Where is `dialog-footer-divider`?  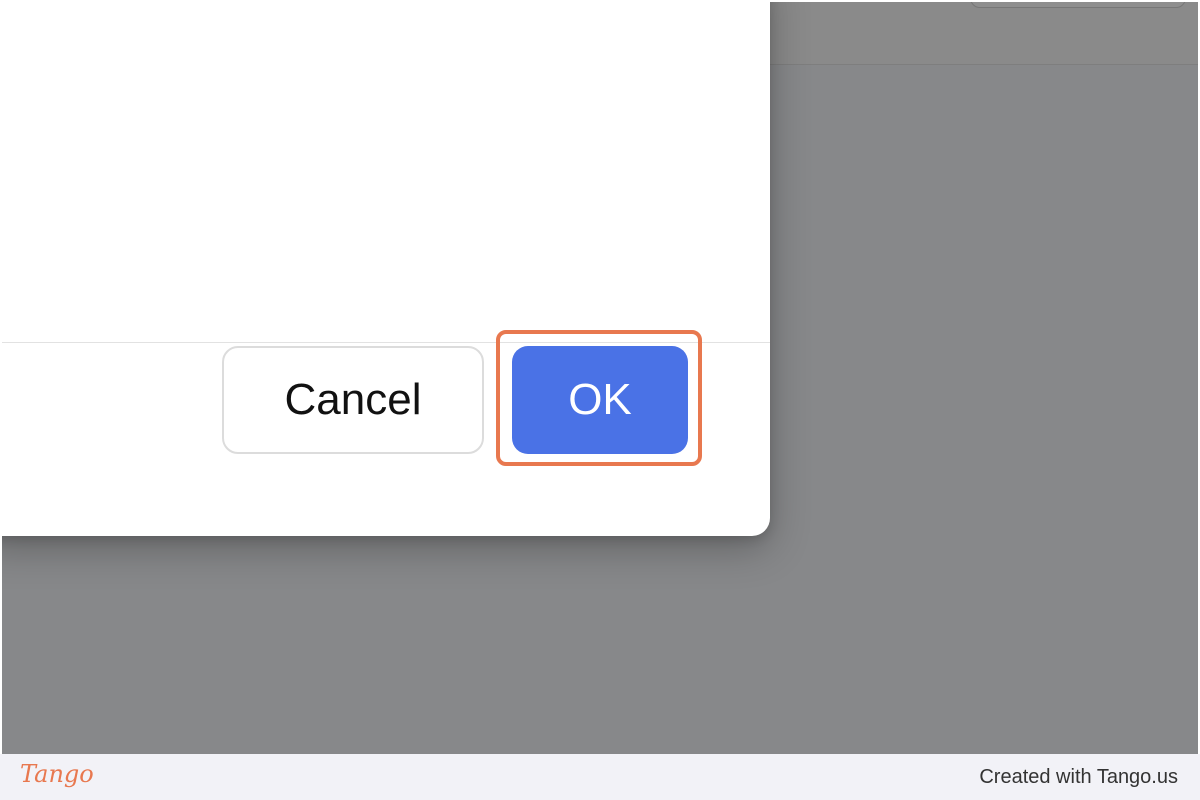
dialog-footer-divider is located at coordinates (386, 342).